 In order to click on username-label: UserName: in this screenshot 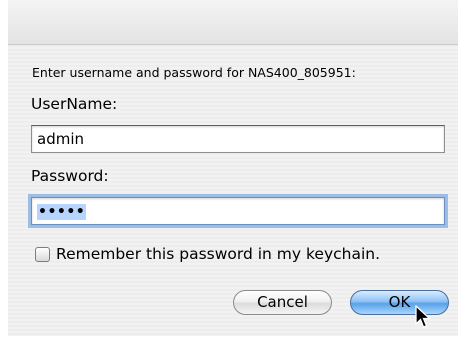, I will do `click(74, 104)`.